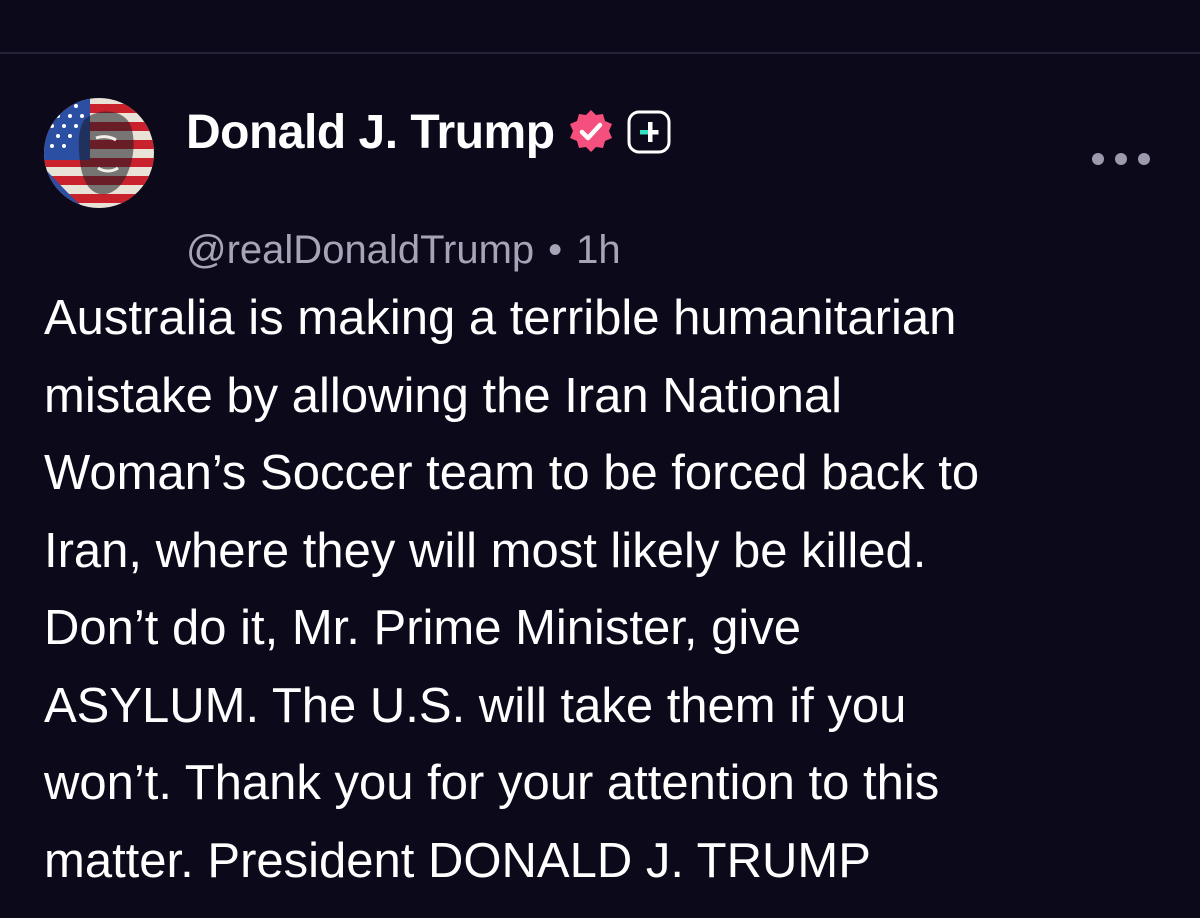 The width and height of the screenshot is (1200, 918). What do you see at coordinates (649, 132) in the screenshot?
I see `plus-badge-icon` at bounding box center [649, 132].